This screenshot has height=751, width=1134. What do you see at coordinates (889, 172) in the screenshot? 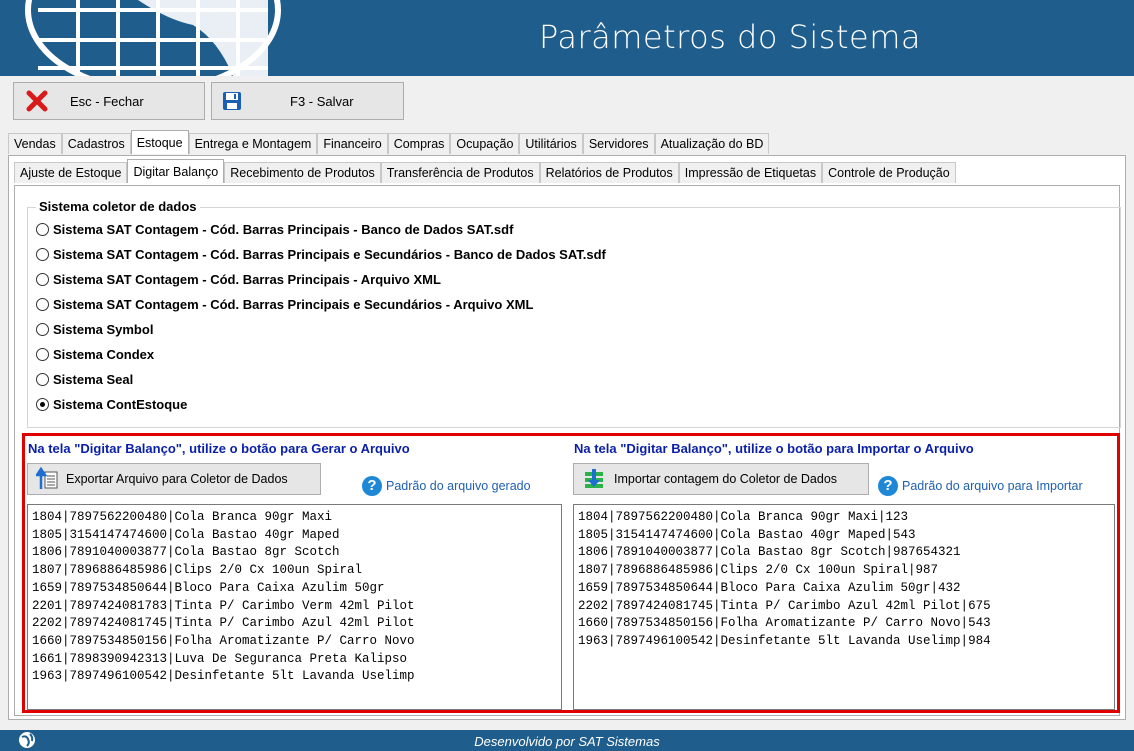
I see `subtab-controle-de-produ-o: Controle de Produção` at bounding box center [889, 172].